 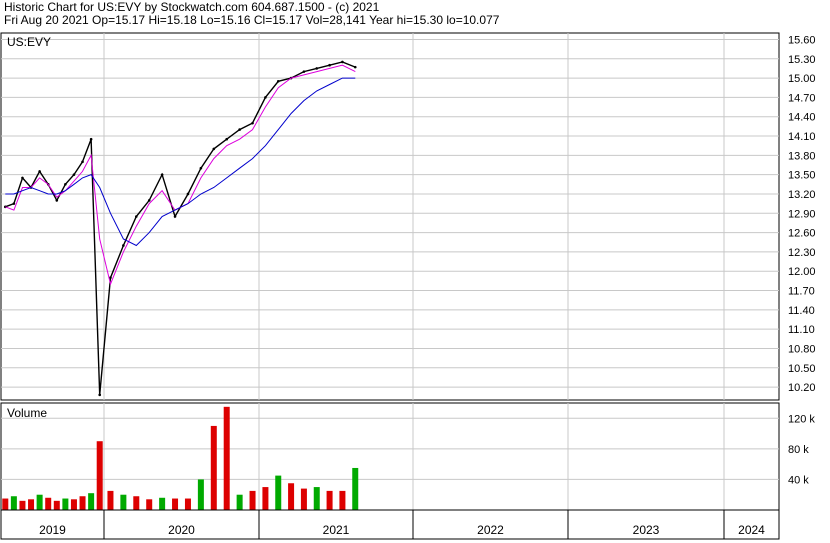 What do you see at coordinates (801, 292) in the screenshot?
I see `price-tick-label: 11.70` at bounding box center [801, 292].